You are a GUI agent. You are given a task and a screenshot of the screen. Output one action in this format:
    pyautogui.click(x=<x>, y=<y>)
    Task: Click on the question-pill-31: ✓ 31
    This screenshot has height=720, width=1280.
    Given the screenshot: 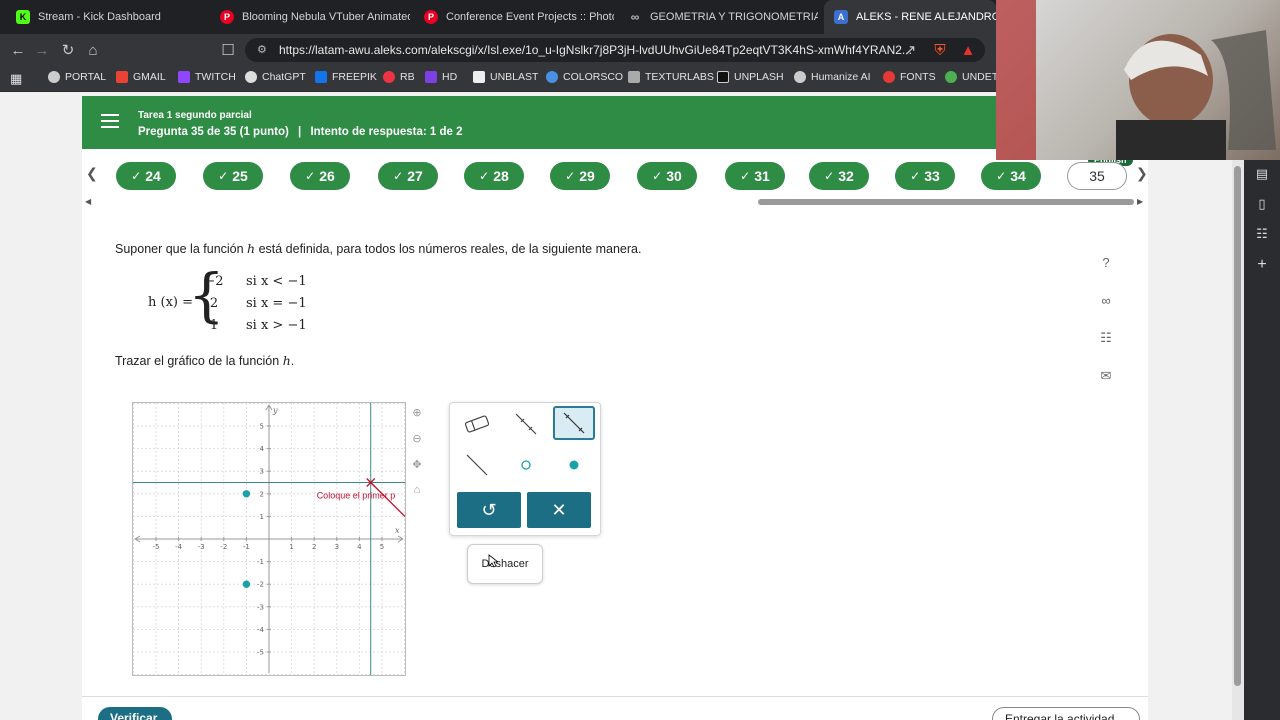 What is the action you would take?
    pyautogui.click(x=755, y=176)
    